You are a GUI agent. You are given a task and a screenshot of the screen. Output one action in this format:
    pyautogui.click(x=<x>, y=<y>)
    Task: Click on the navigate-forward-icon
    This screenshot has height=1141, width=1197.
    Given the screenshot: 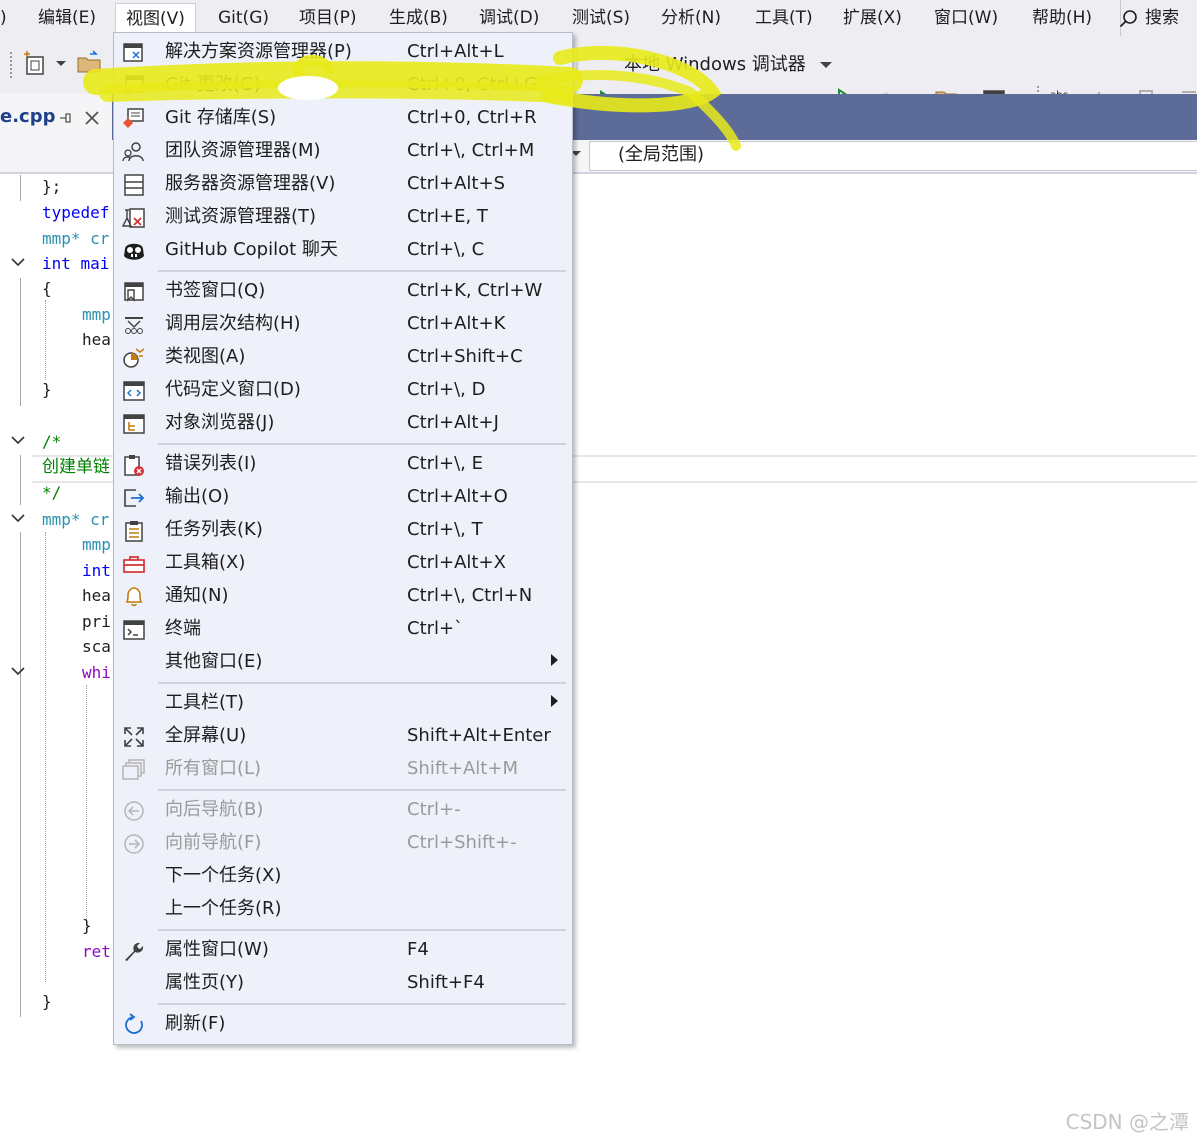 What is the action you would take?
    pyautogui.click(x=134, y=844)
    